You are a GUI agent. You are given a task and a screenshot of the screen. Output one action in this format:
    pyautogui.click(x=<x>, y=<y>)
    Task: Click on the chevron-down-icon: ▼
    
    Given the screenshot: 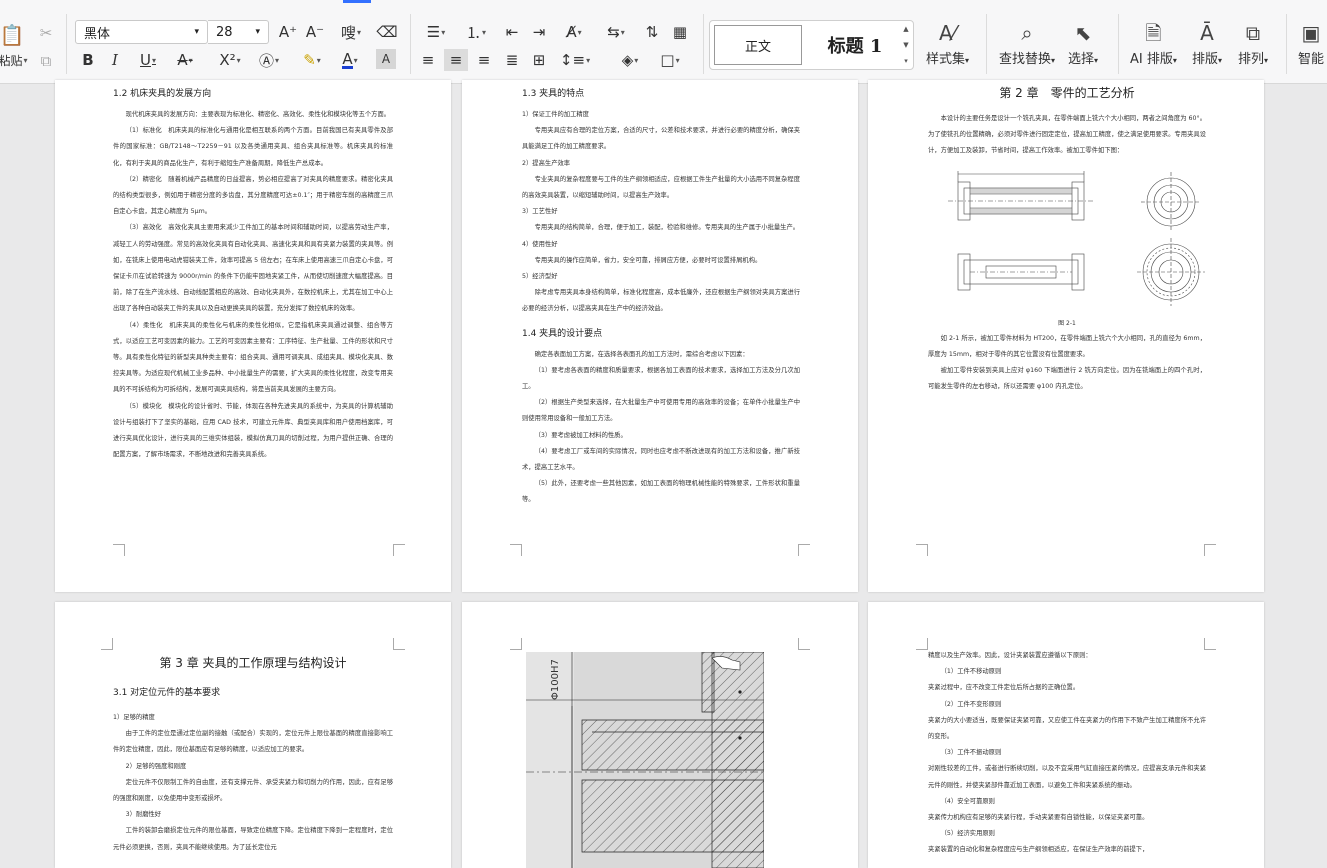 What is the action you would take?
    pyautogui.click(x=905, y=45)
    